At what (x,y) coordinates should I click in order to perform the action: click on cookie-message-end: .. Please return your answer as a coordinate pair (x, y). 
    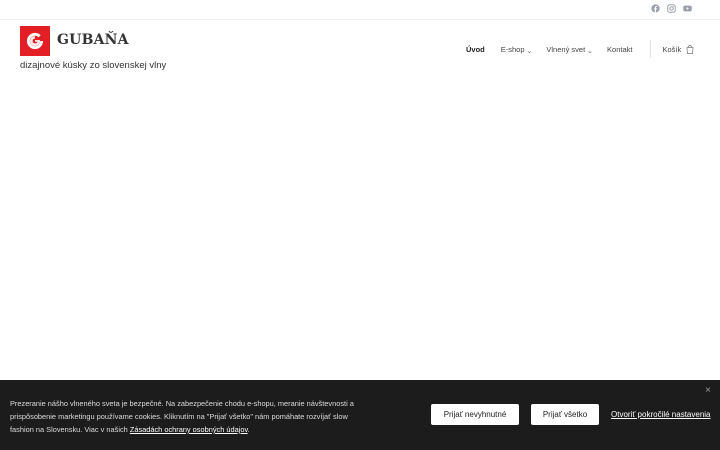
    Looking at the image, I should click on (248, 429).